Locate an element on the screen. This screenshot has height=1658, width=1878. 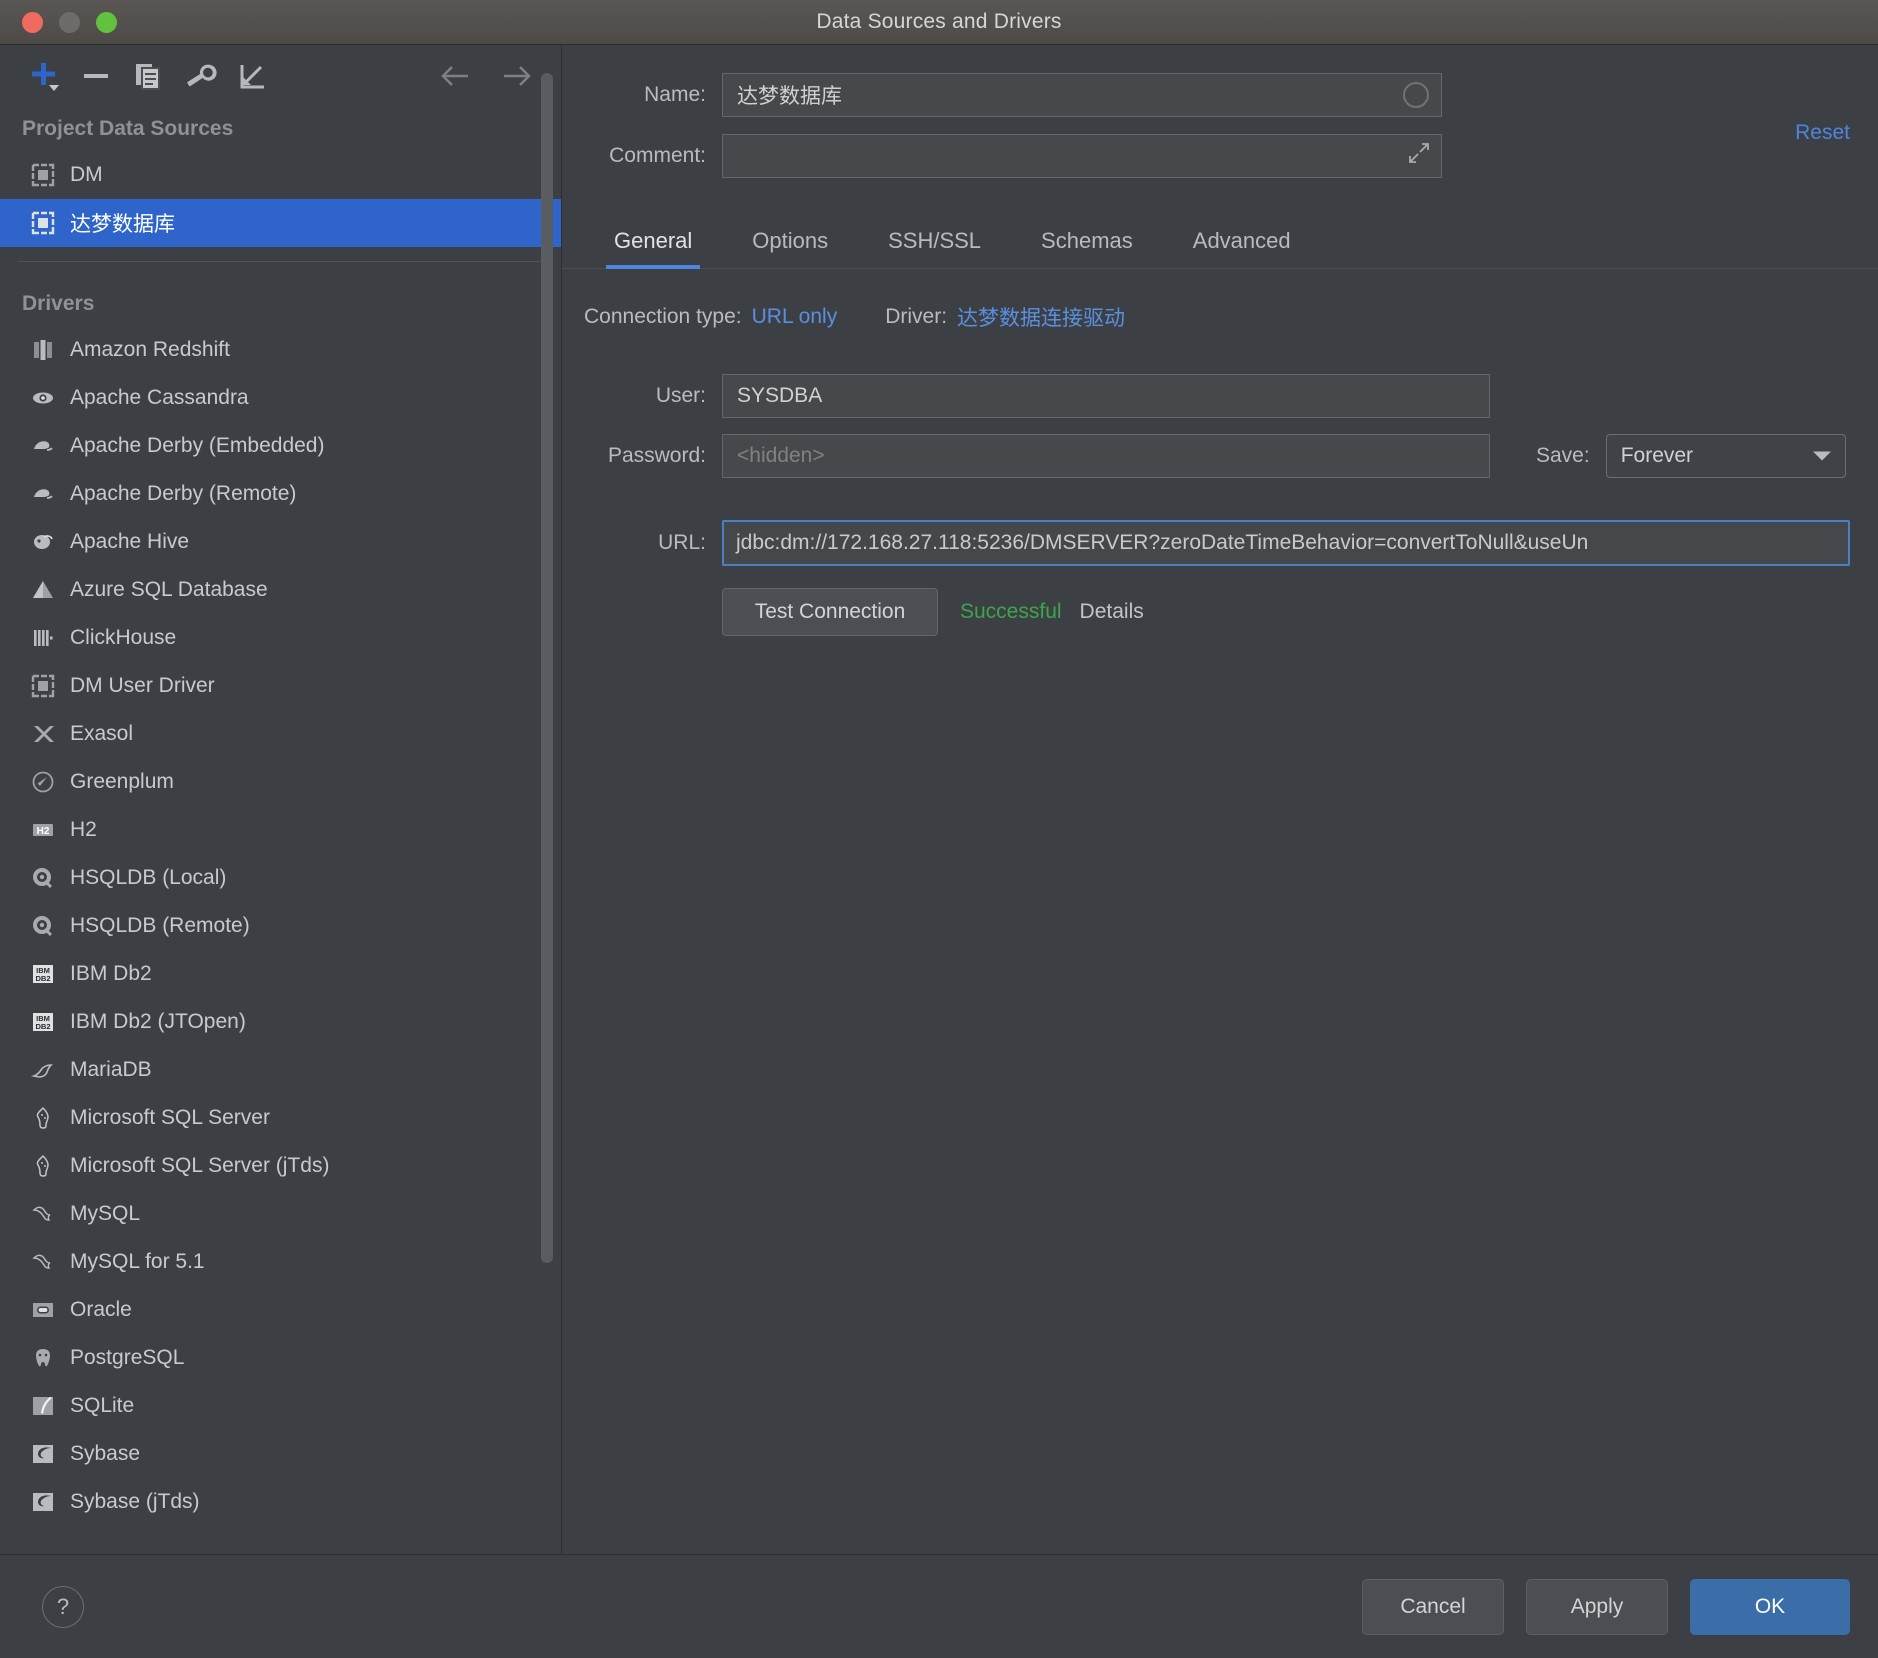
connection-details-link: Details is located at coordinates (1112, 612).